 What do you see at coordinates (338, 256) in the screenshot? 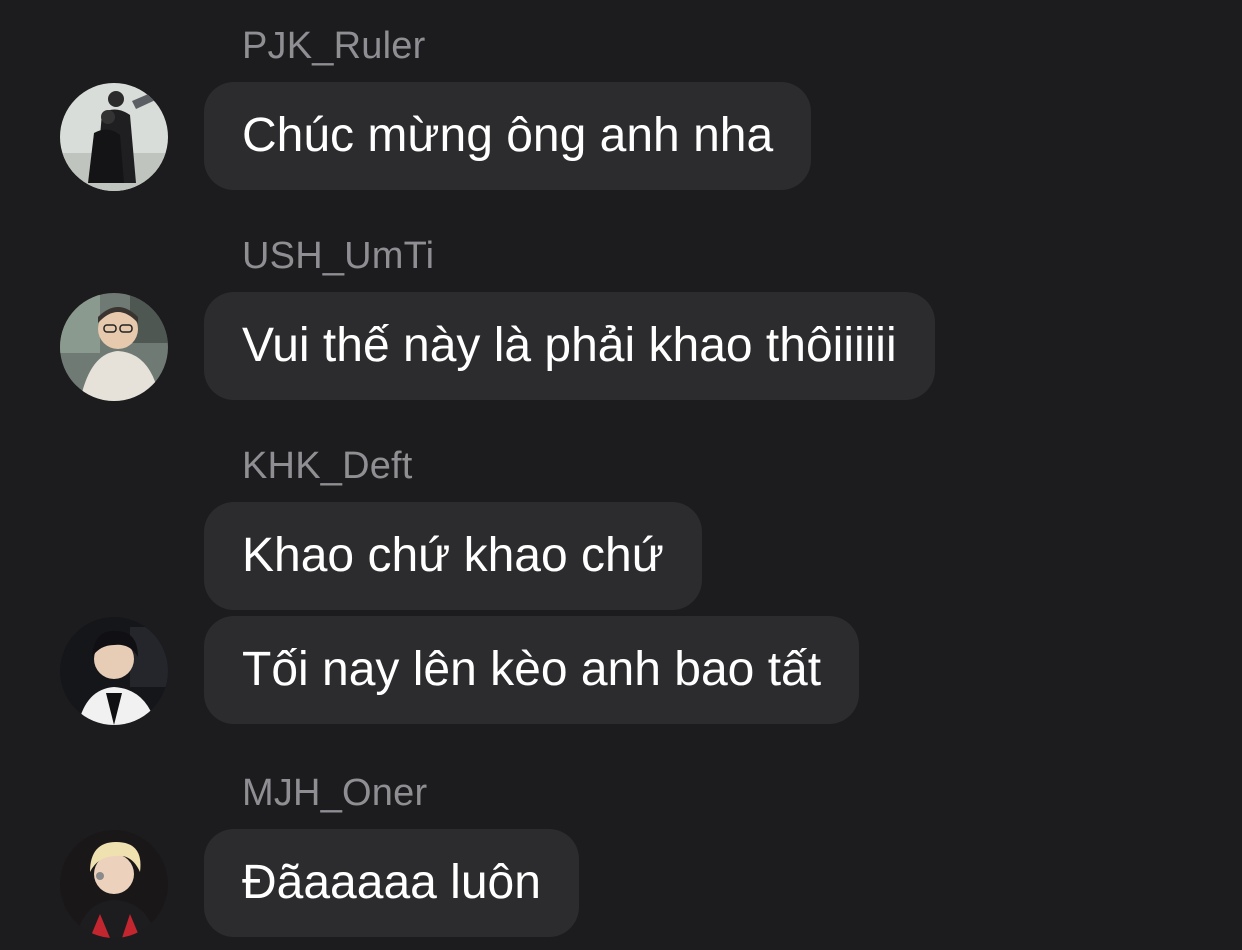
I see `sender-name: USH_UmTi` at bounding box center [338, 256].